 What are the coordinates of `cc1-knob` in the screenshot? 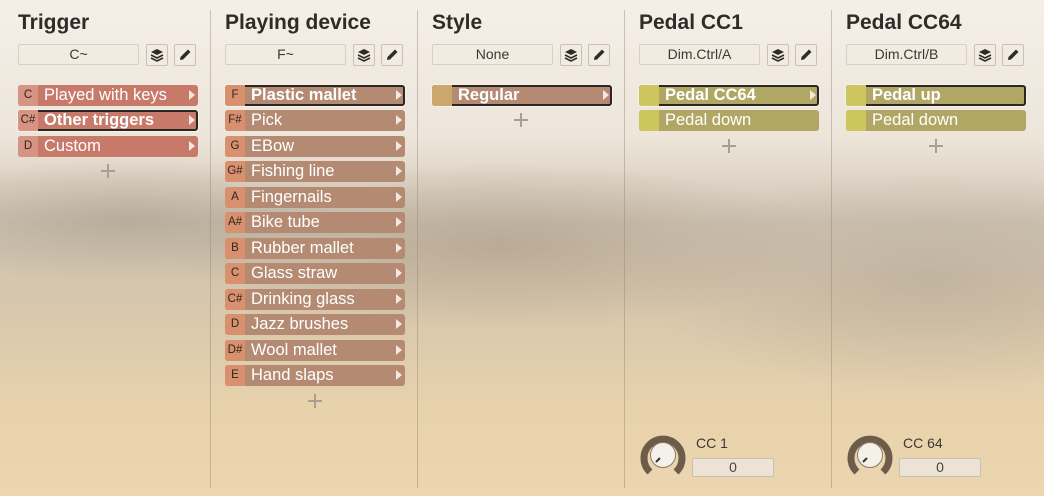 It's located at (663, 455).